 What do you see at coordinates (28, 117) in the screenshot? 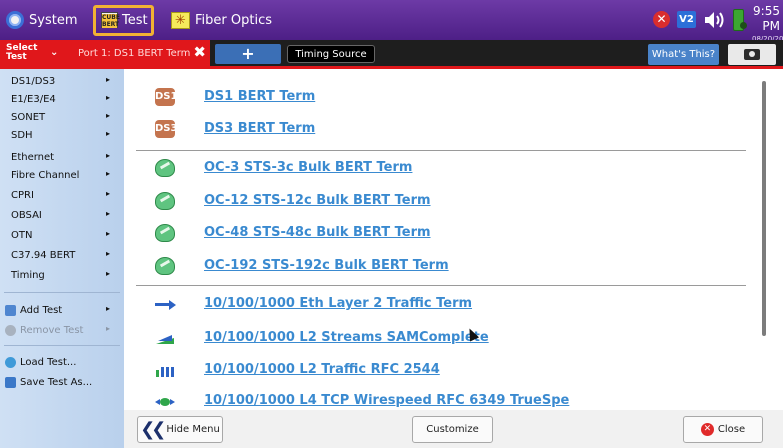
I see `sidebar-item-label: SONET` at bounding box center [28, 117].